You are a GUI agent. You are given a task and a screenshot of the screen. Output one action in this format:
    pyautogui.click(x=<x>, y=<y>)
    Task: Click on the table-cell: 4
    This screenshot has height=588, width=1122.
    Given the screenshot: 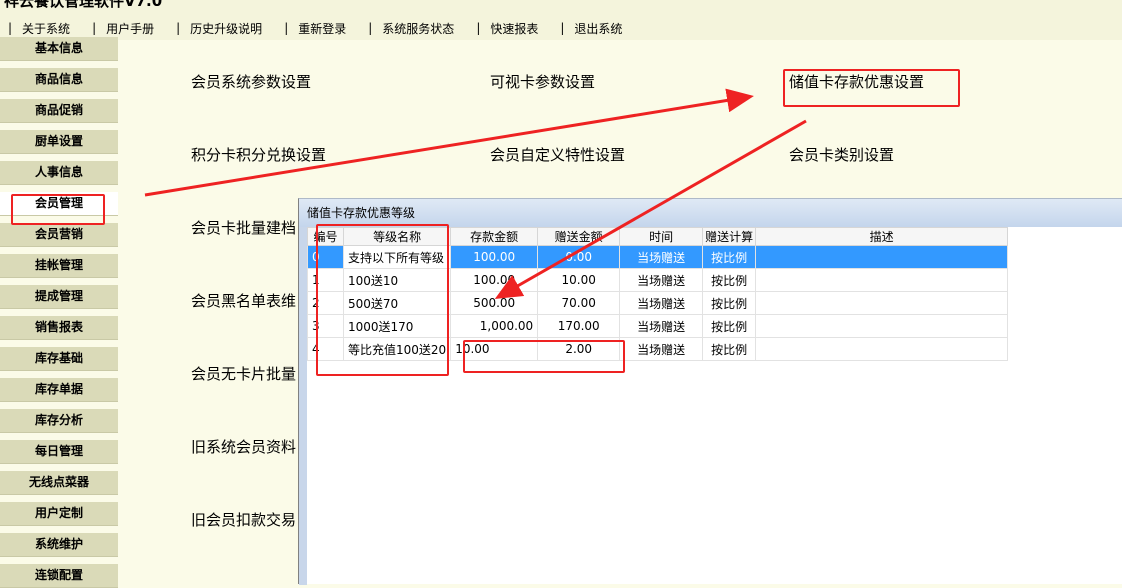 What is the action you would take?
    pyautogui.click(x=325, y=349)
    